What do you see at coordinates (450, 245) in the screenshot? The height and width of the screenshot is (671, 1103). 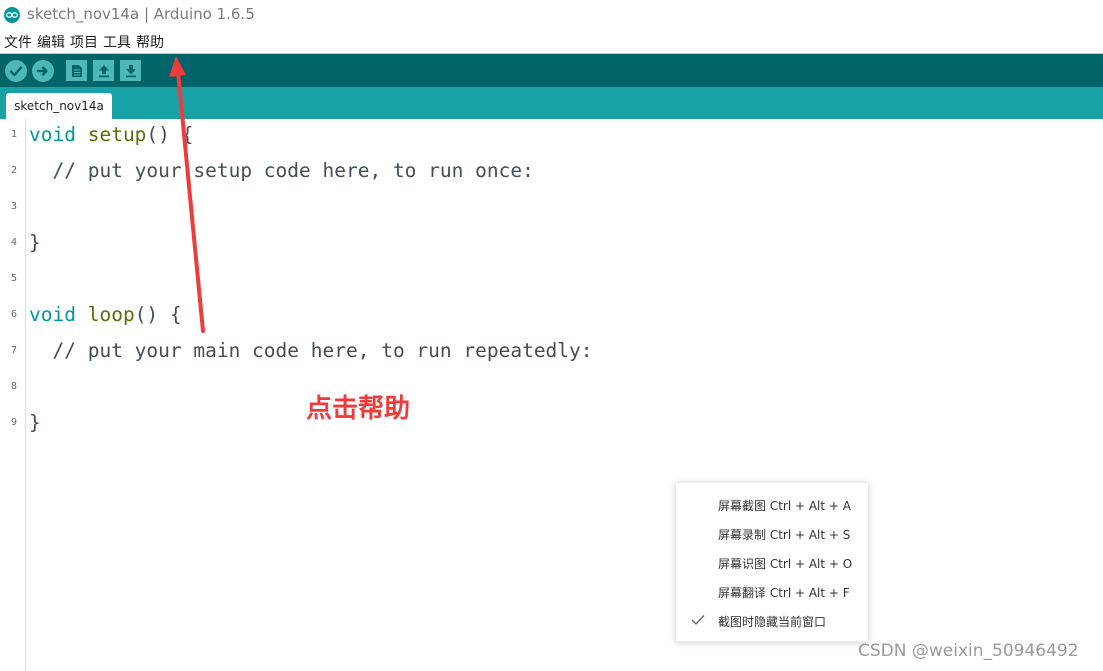 I see `code-line: 4 }` at bounding box center [450, 245].